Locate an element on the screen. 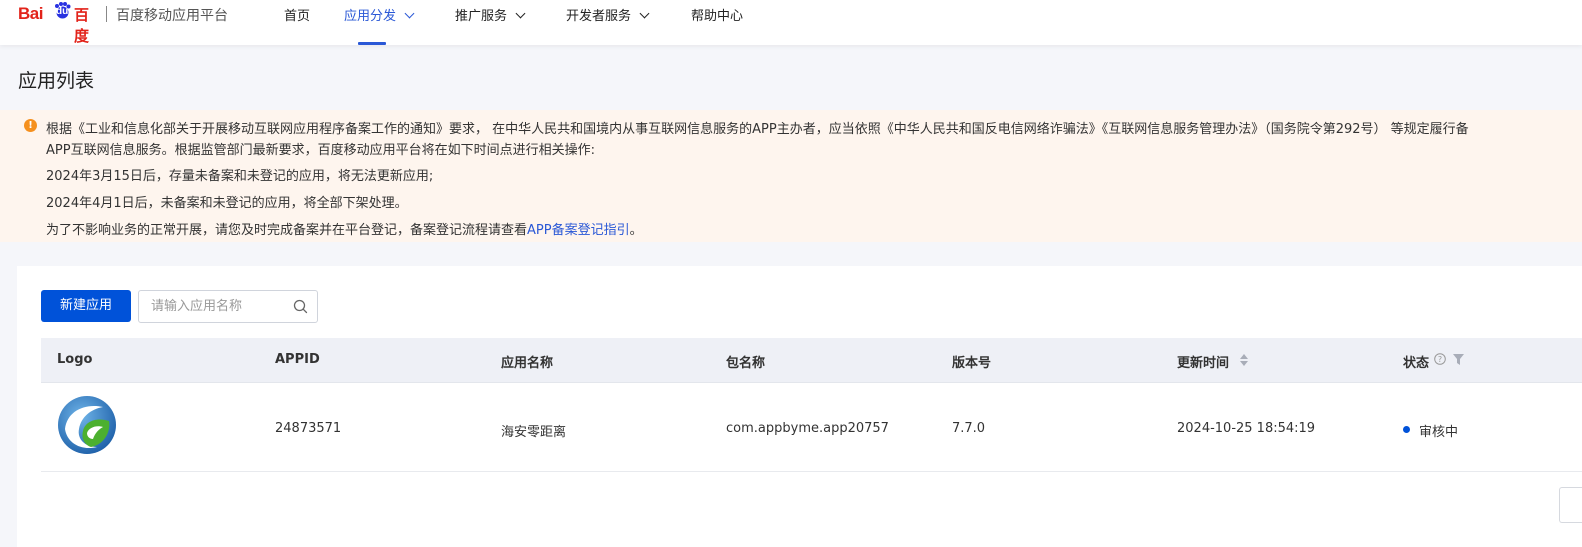 The height and width of the screenshot is (547, 1582). help-circle-icon: ? is located at coordinates (1440, 359).